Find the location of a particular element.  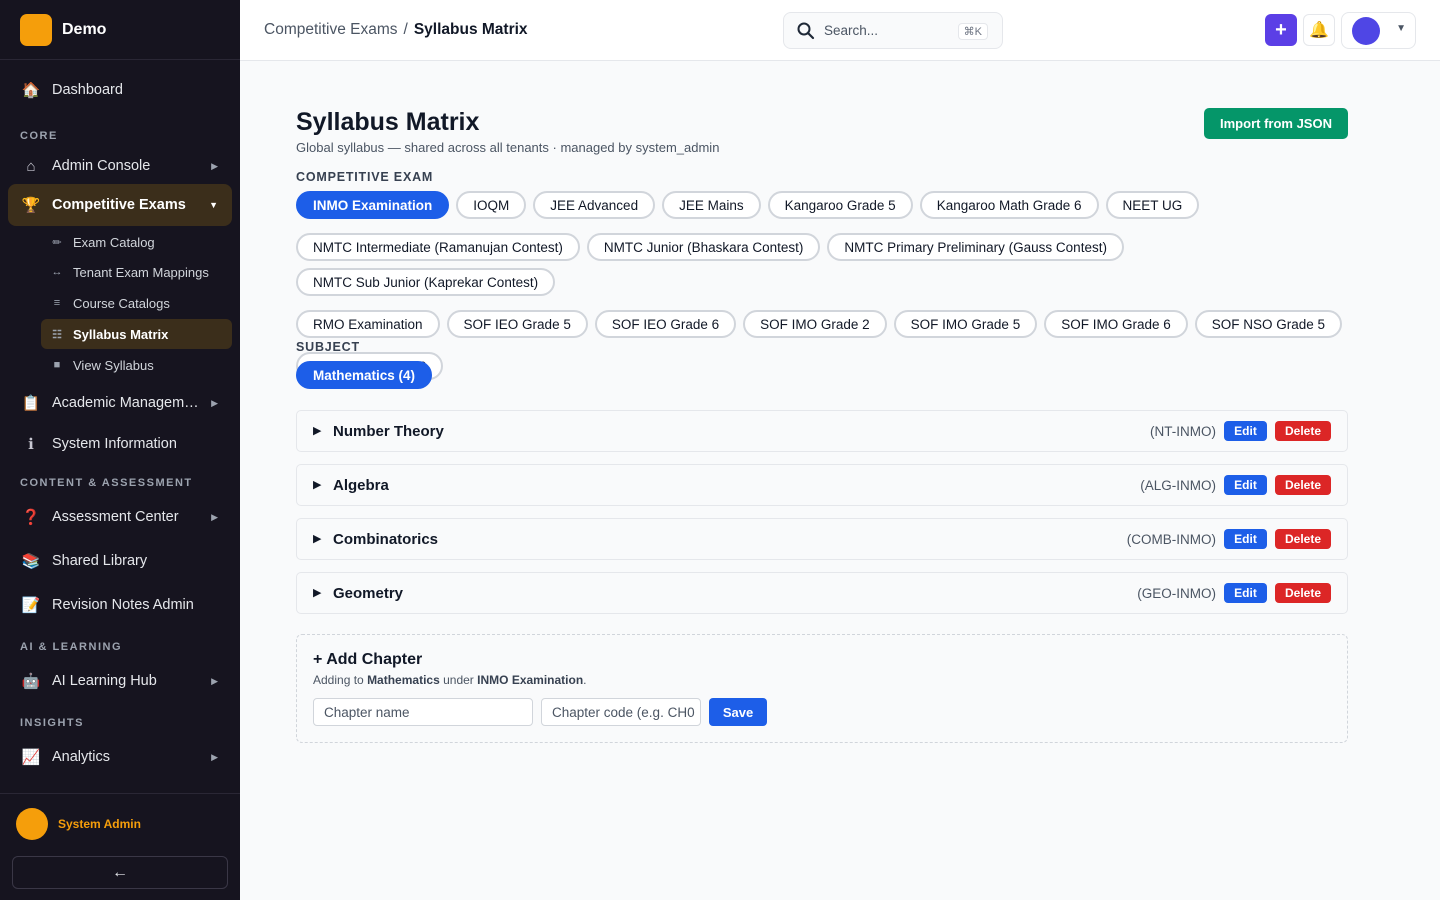

exam-chip: RMO Examination is located at coordinates (368, 324).